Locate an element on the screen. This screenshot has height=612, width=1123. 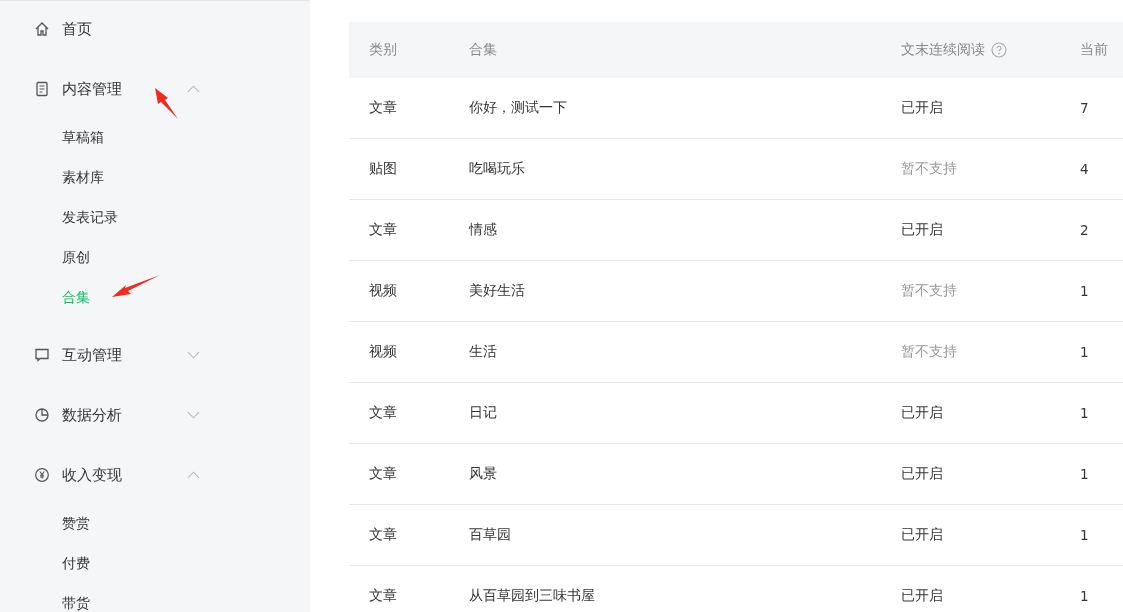
table-cell: 贴图 is located at coordinates (383, 169).